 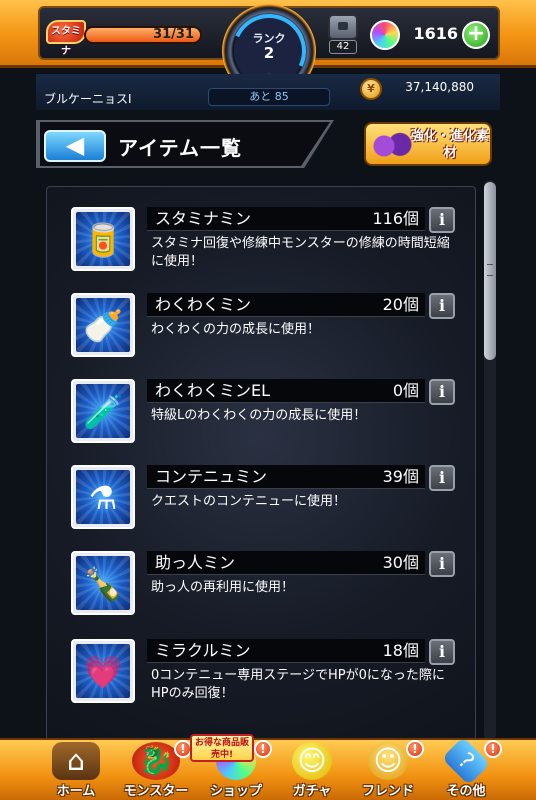 I want to click on friend-icon: ☺, so click(x=388, y=761).